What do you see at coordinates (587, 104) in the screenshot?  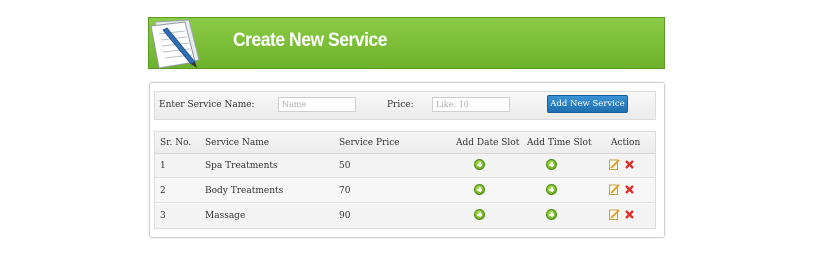 I see `add-new-service-button: Add New Service` at bounding box center [587, 104].